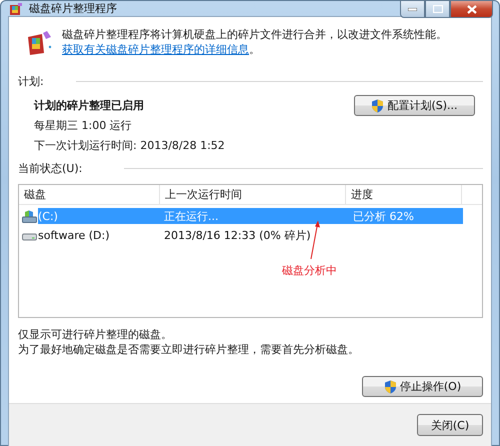  What do you see at coordinates (74, 235) in the screenshot?
I see `disk-name: software (D:)` at bounding box center [74, 235].